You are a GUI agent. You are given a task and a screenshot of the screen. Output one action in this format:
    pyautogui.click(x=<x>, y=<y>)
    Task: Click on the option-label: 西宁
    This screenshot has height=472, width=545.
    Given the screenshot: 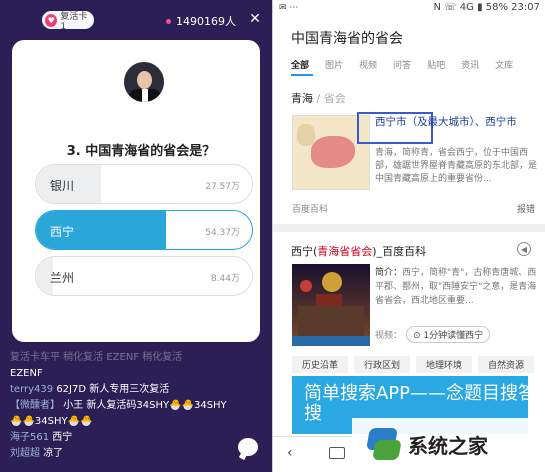 What is the action you would take?
    pyautogui.click(x=62, y=232)
    